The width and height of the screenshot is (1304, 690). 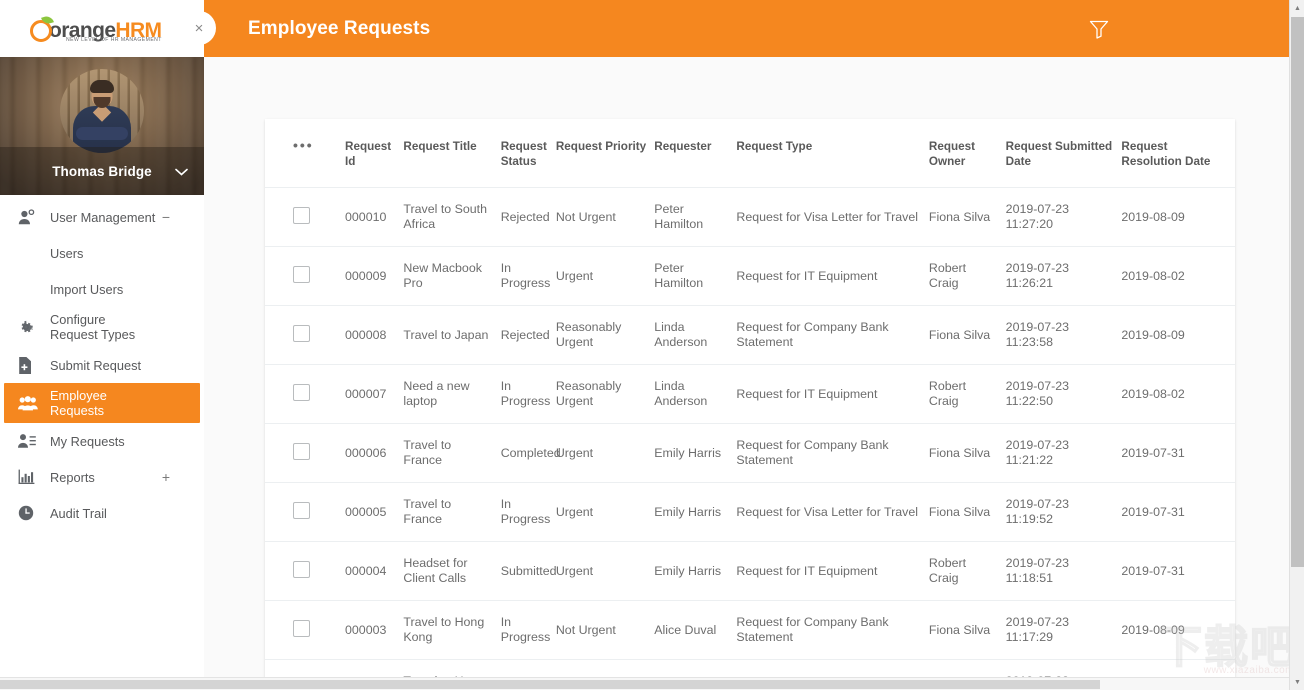 I want to click on cell-request-title: Travel to South Africa, so click(x=452, y=217).